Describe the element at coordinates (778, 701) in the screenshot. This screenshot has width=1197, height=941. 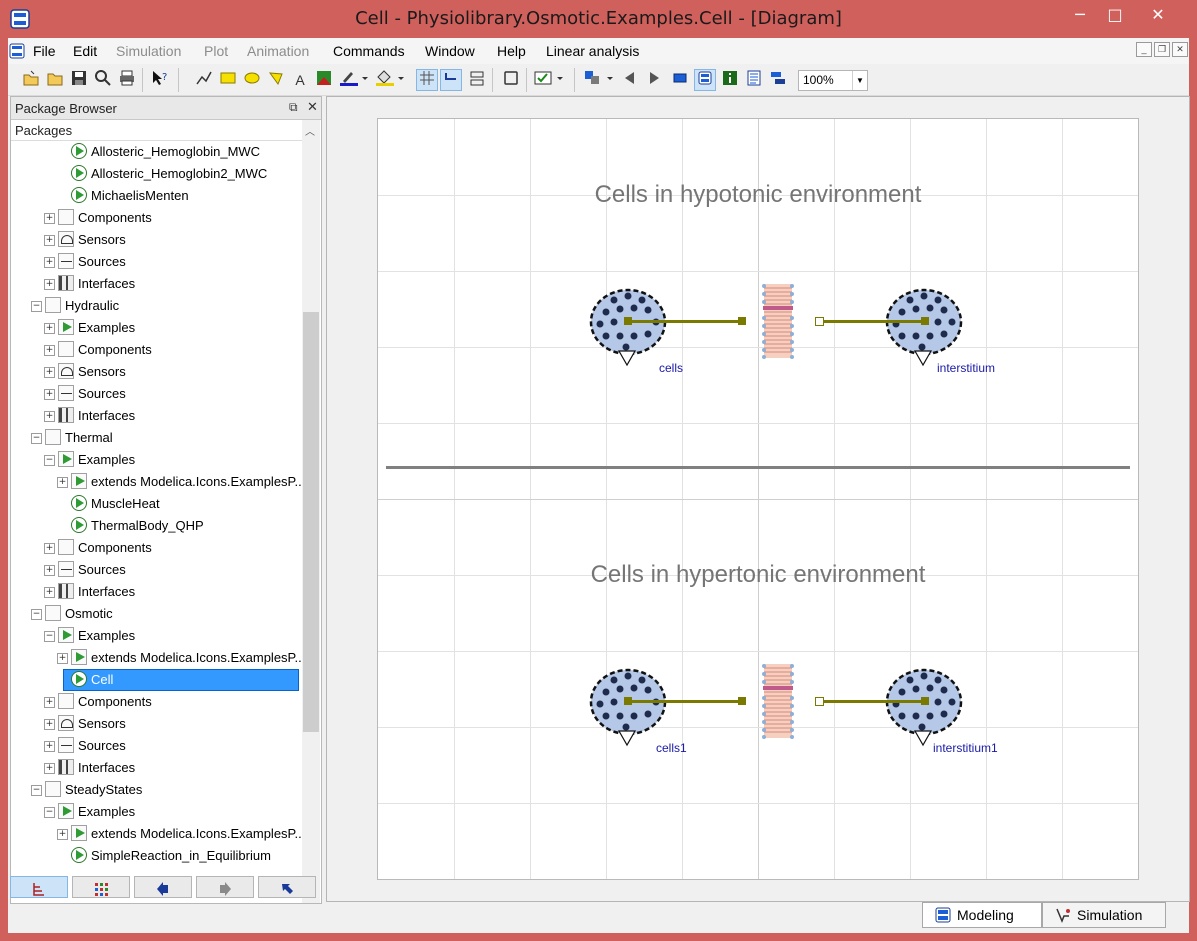
I see `membrane1-component` at that location.